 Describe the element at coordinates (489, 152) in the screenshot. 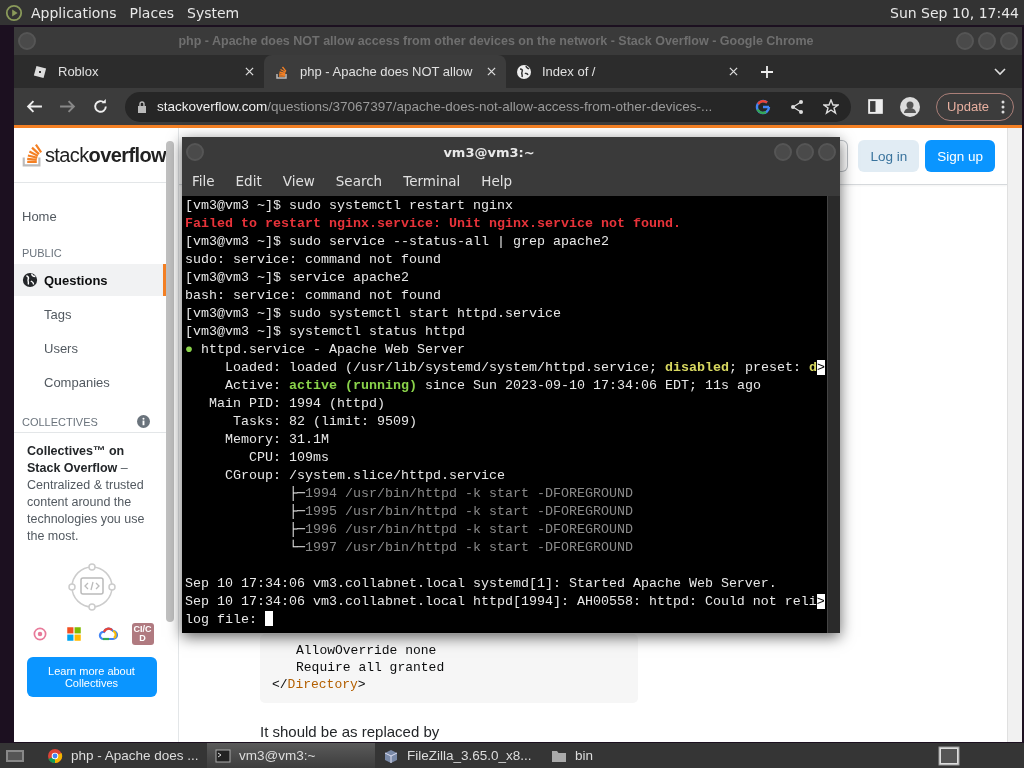

I see `window-title: vm3@vm3:~` at that location.